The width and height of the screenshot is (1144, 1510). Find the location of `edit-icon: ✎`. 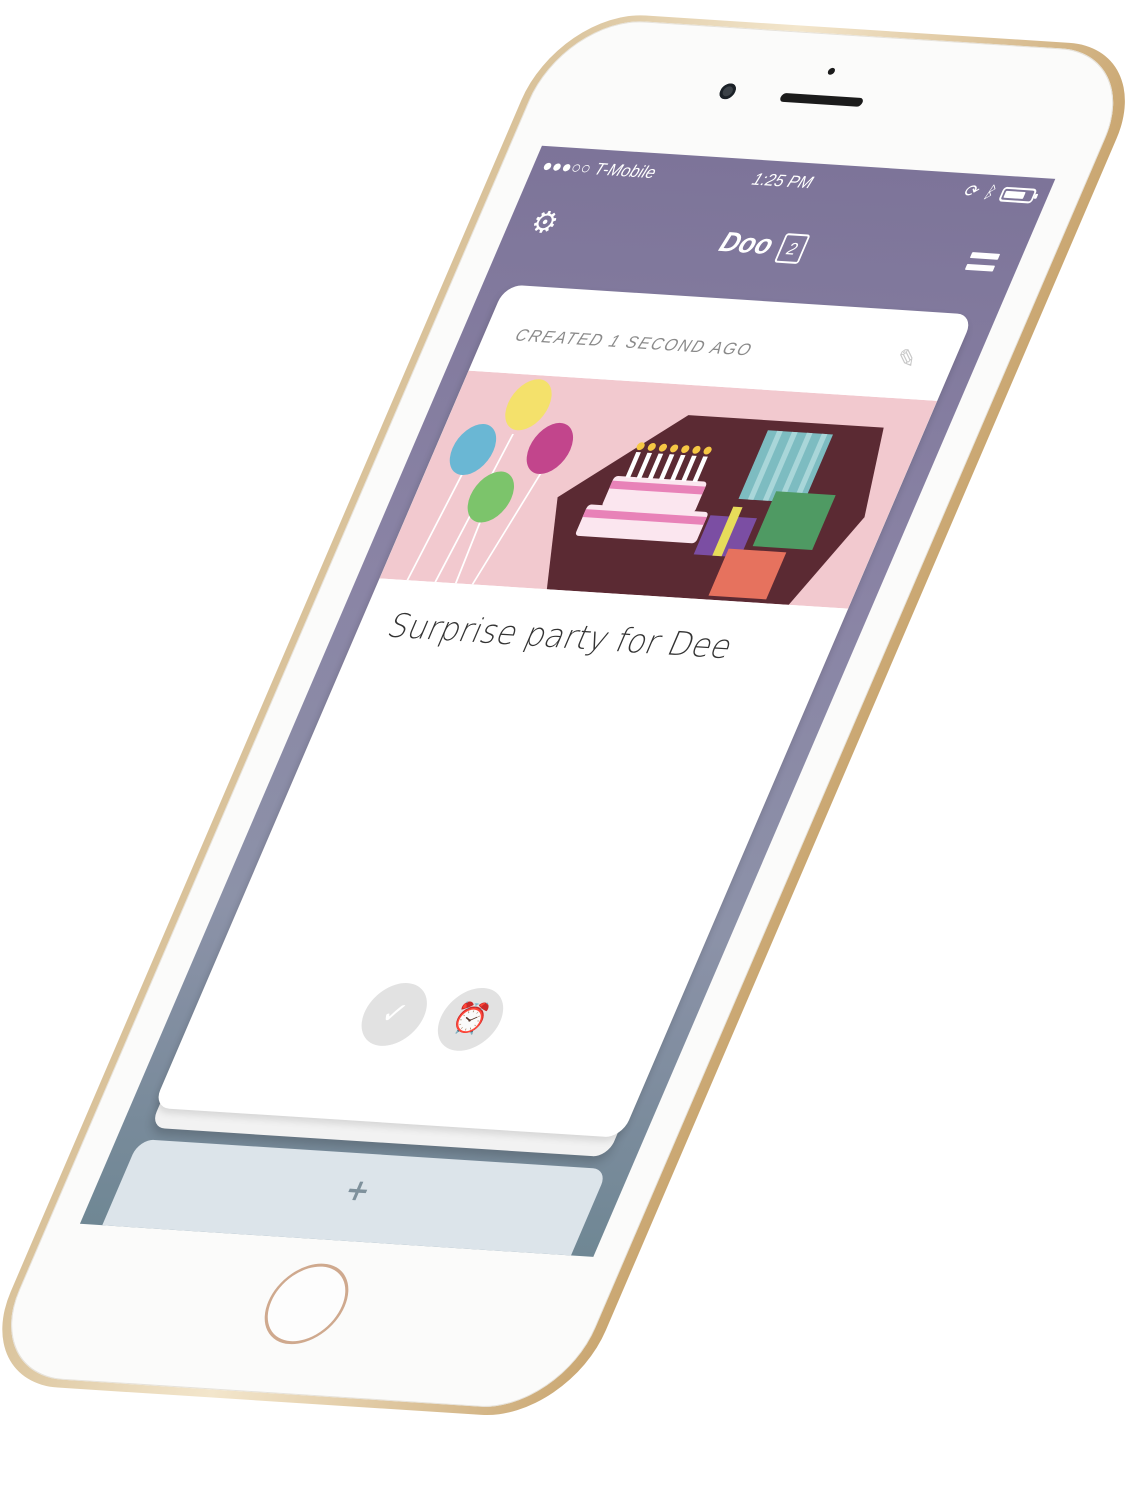

edit-icon: ✎ is located at coordinates (906, 359).